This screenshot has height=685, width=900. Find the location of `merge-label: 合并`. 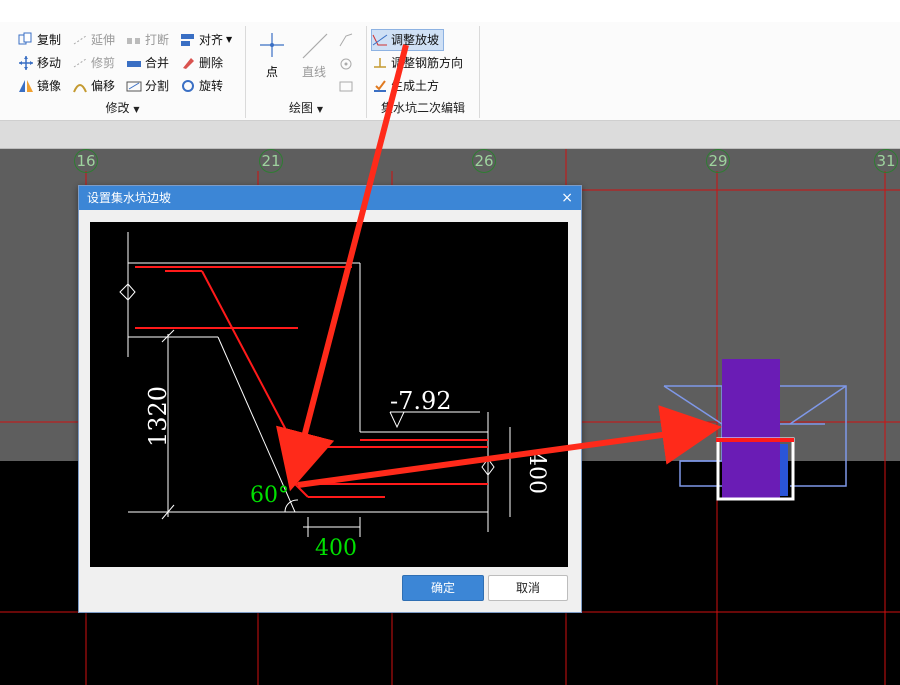

merge-label: 合并 is located at coordinates (157, 63).